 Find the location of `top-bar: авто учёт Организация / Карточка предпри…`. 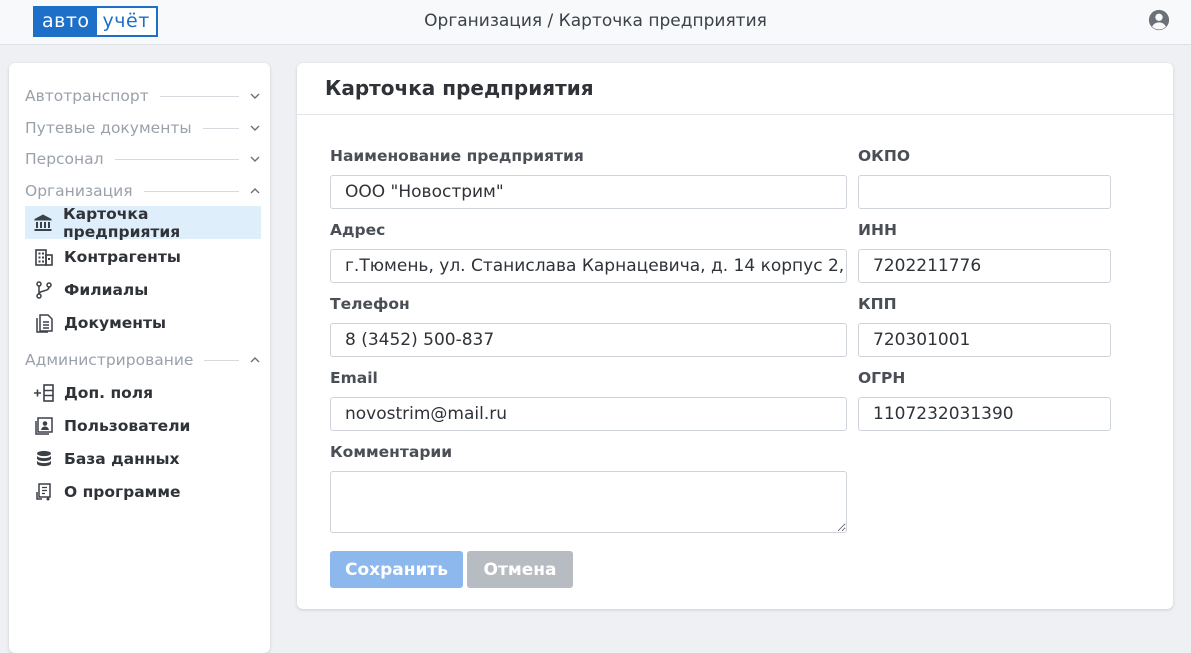

top-bar: авто учёт Организация / Карточка предпри… is located at coordinates (595, 22).